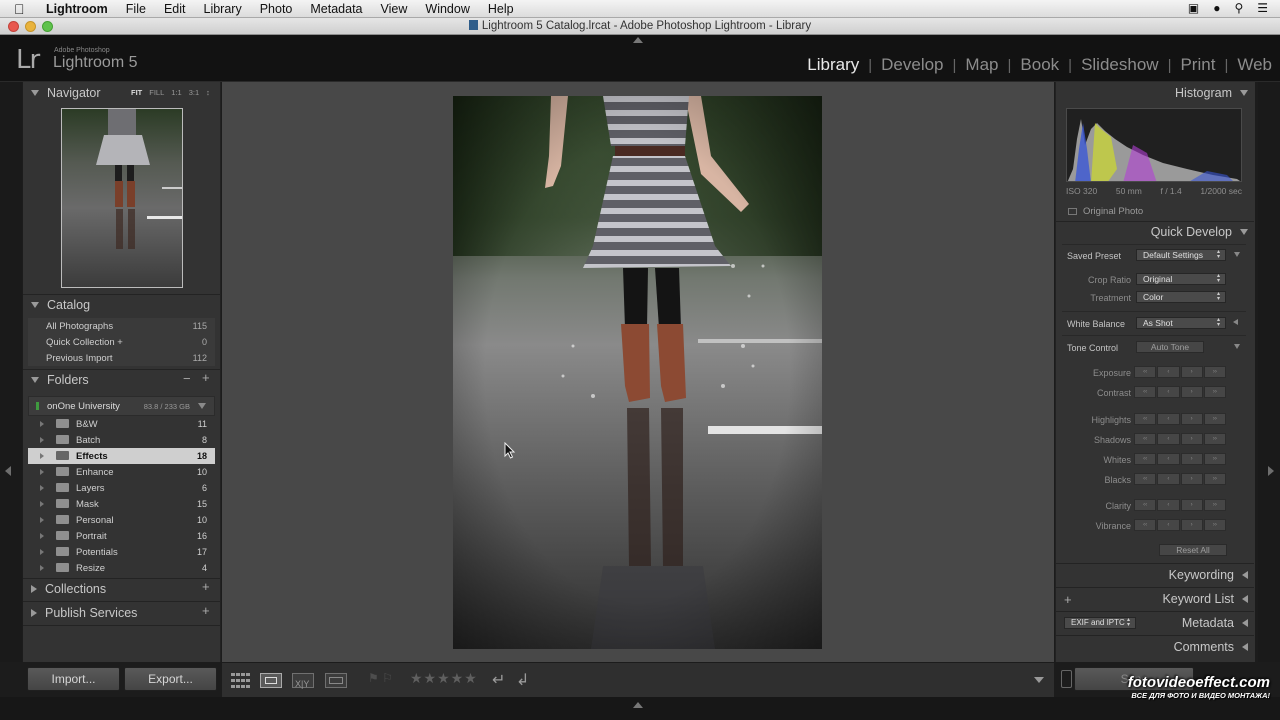 This screenshot has width=1280, height=720. What do you see at coordinates (223, 9) in the screenshot?
I see `menu-library: Library` at bounding box center [223, 9].